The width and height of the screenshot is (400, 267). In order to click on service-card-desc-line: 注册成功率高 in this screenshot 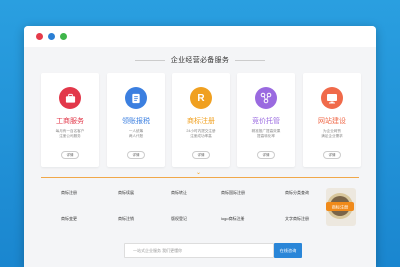, I will do `click(201, 136)`.